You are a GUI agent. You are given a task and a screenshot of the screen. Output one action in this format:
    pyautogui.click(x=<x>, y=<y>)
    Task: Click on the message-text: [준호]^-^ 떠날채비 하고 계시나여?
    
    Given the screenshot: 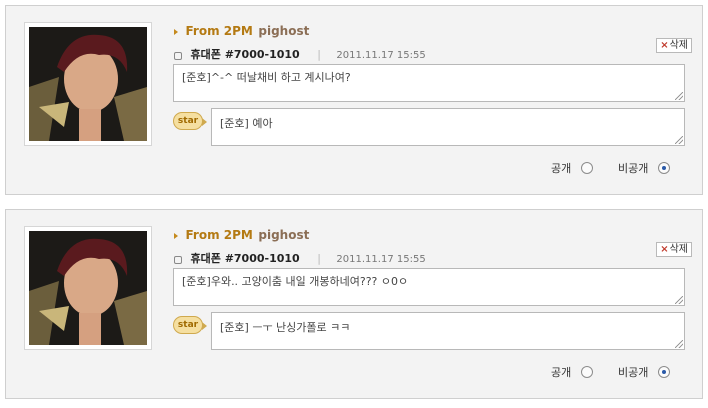 What is the action you would take?
    pyautogui.click(x=266, y=77)
    